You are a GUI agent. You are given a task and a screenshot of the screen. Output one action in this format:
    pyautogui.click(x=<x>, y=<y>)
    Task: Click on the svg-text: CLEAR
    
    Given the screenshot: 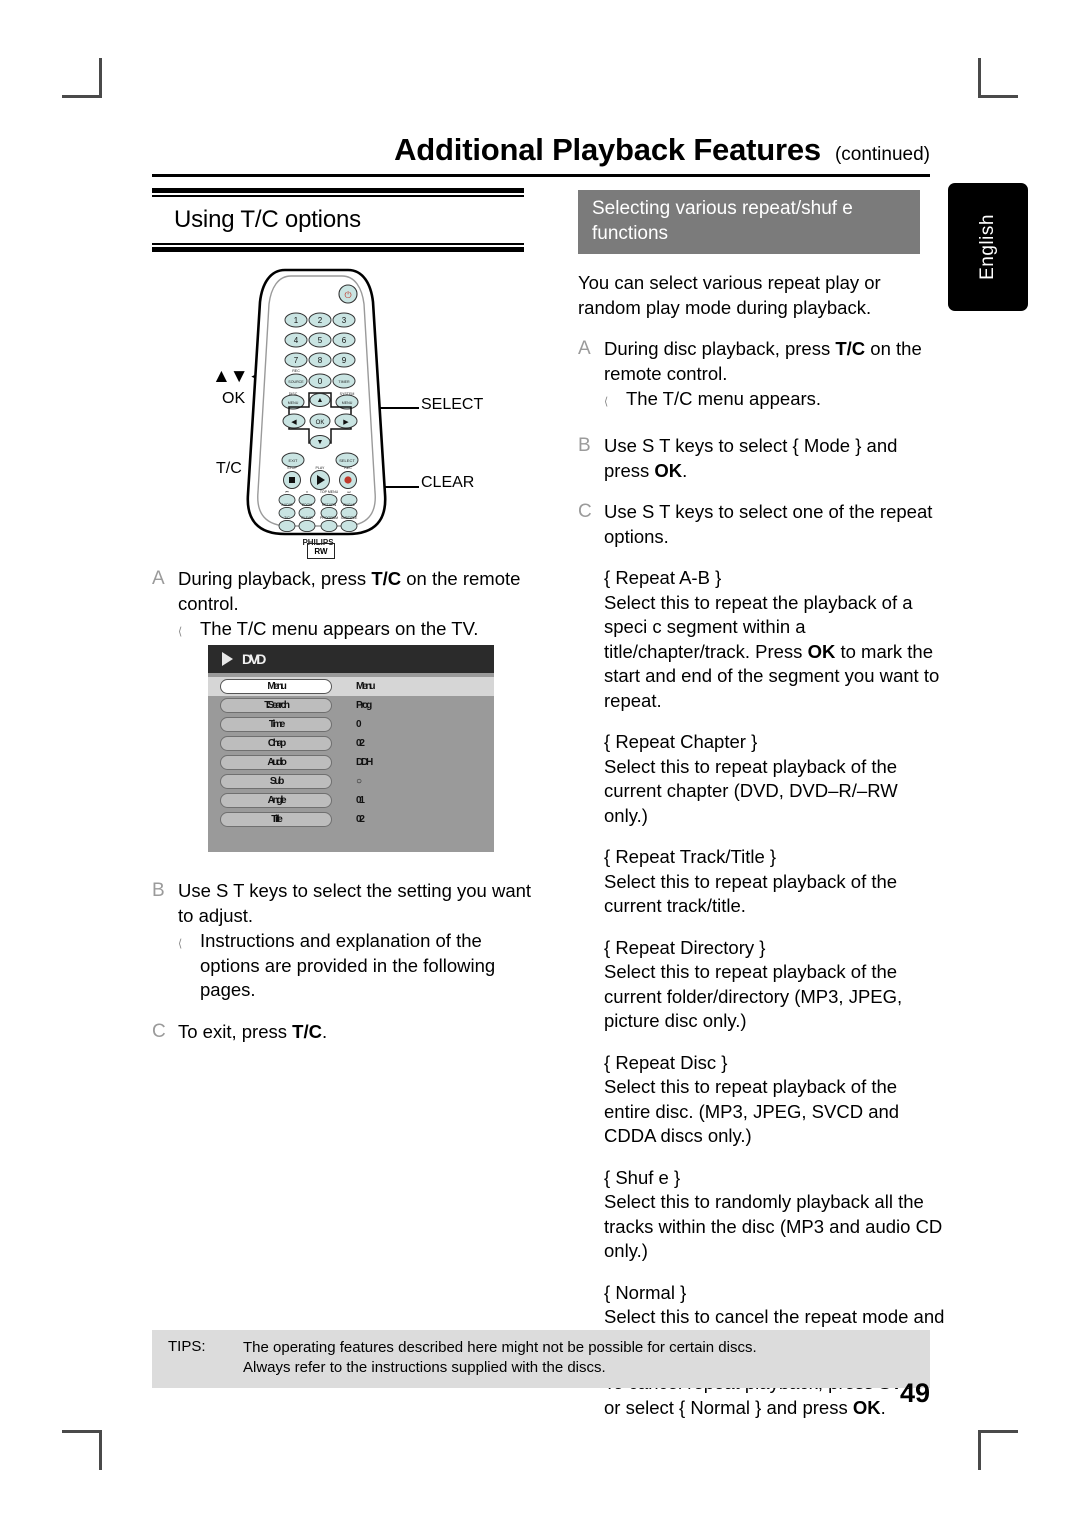 What is the action you would take?
    pyautogui.click(x=307, y=518)
    